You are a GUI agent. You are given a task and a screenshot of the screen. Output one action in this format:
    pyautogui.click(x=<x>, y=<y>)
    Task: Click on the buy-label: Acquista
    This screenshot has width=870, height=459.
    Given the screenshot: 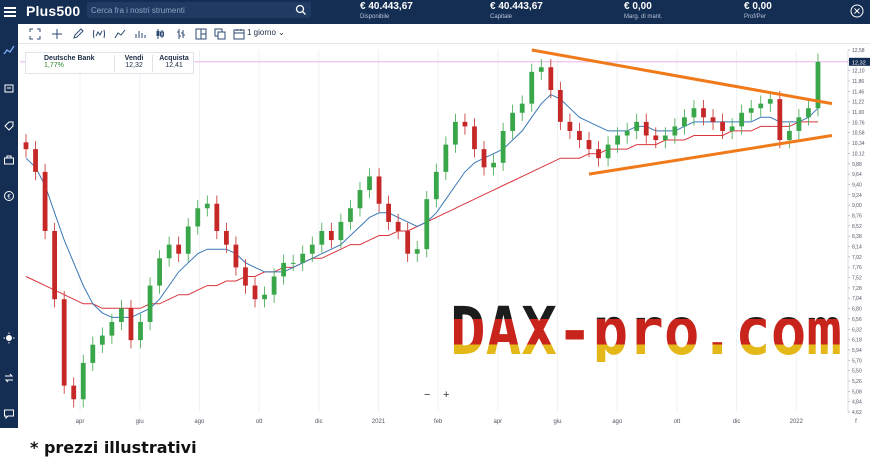 What is the action you would take?
    pyautogui.click(x=174, y=58)
    